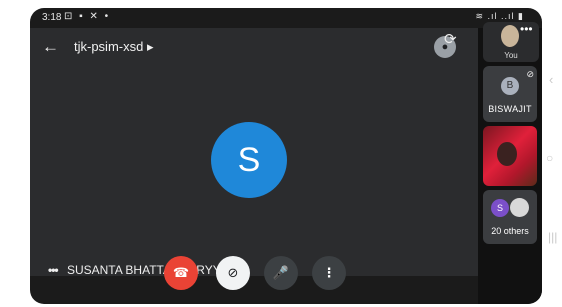 This screenshot has width=562, height=307. What do you see at coordinates (257, 48) in the screenshot?
I see `top-bar: ← tjk-psim-xsd ▸ ●` at bounding box center [257, 48].